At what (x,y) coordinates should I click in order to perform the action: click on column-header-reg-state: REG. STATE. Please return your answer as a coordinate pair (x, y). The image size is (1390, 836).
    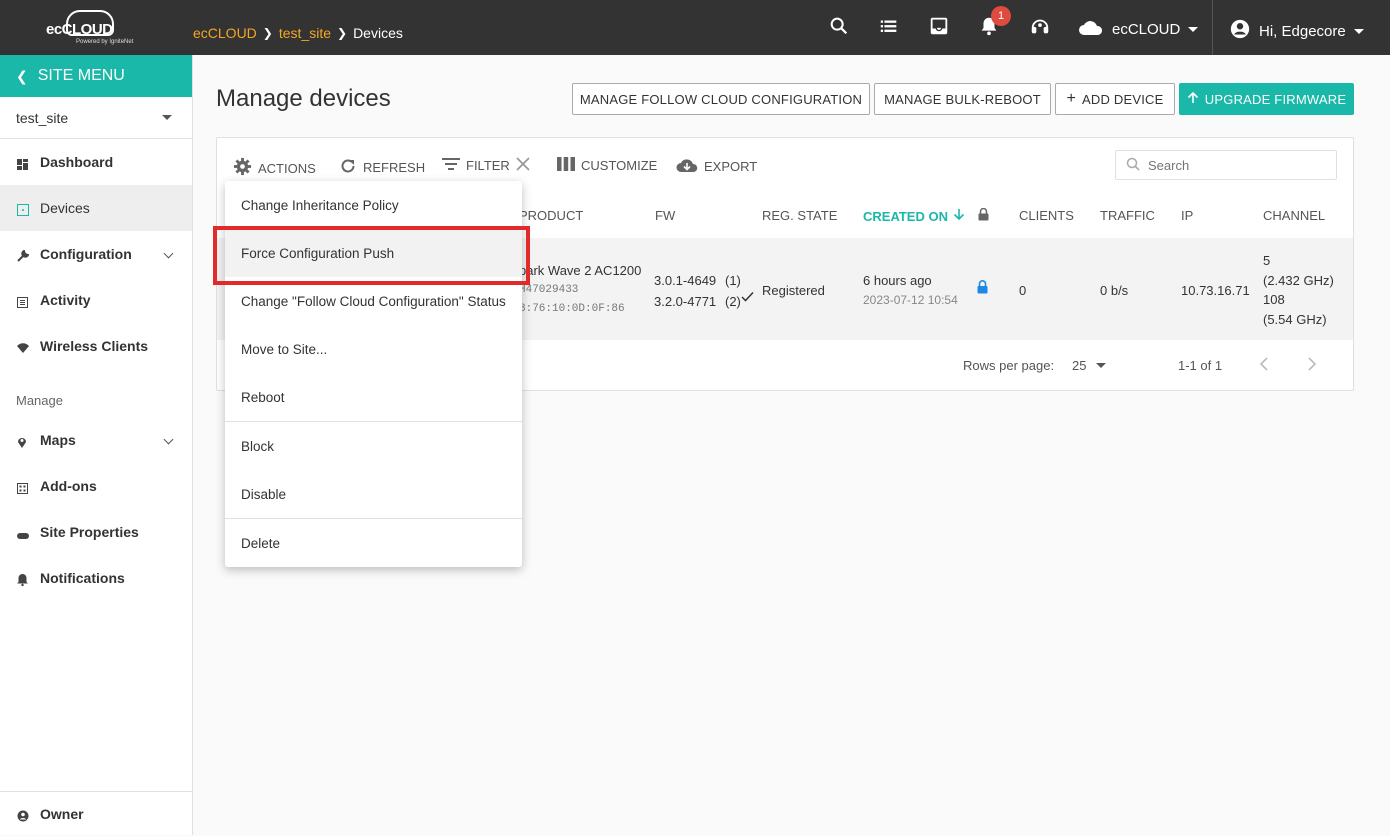
    Looking at the image, I should click on (799, 215).